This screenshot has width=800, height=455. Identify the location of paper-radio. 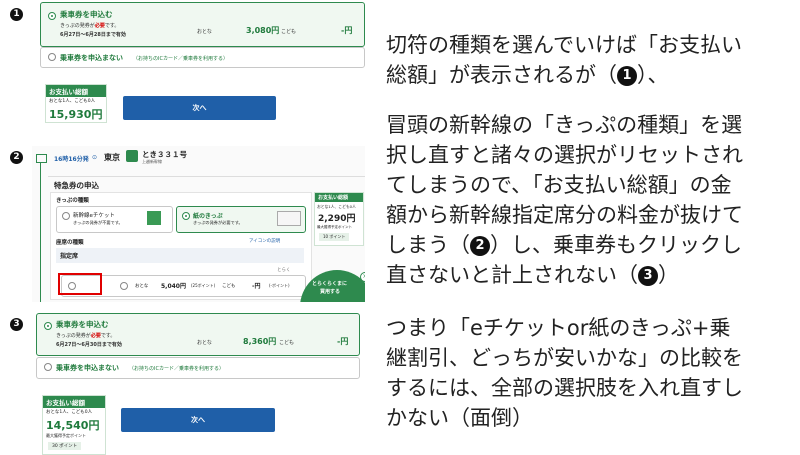
(186, 216).